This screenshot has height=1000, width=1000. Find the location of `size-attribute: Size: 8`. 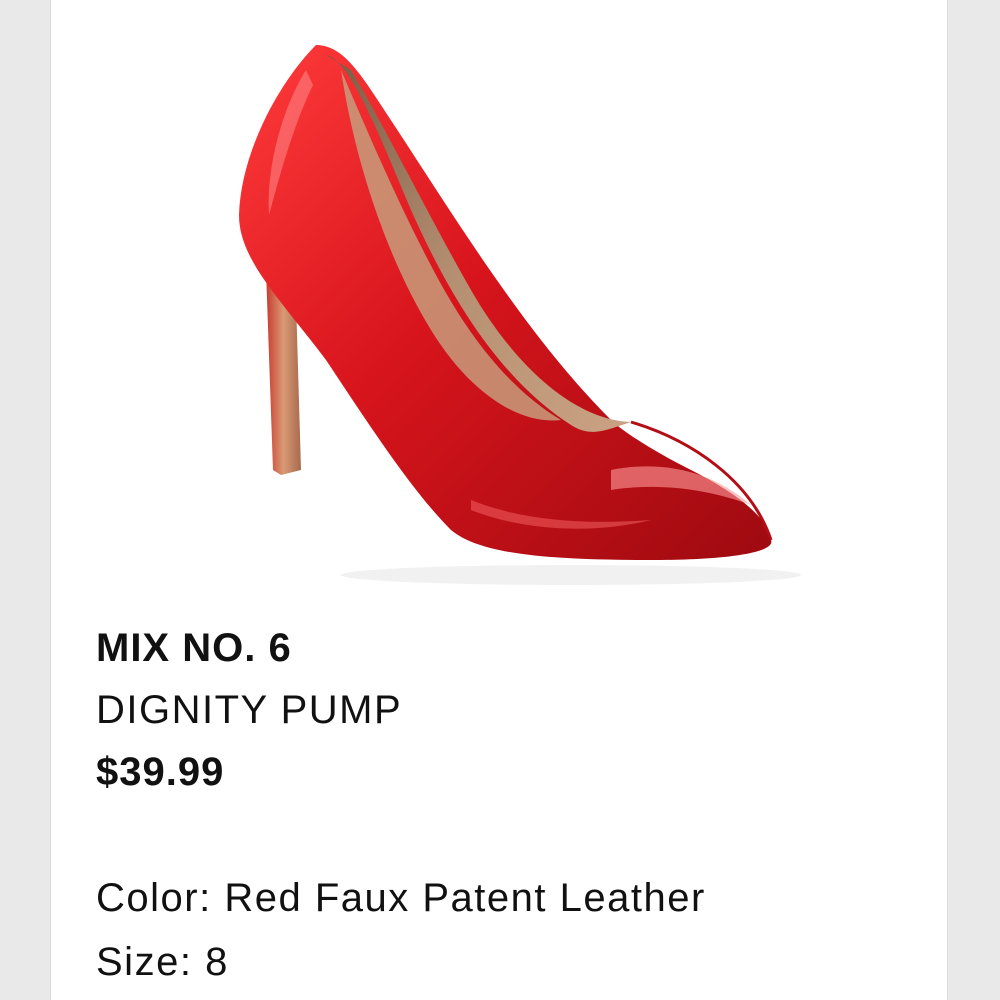

size-attribute: Size: 8 is located at coordinates (511, 962).